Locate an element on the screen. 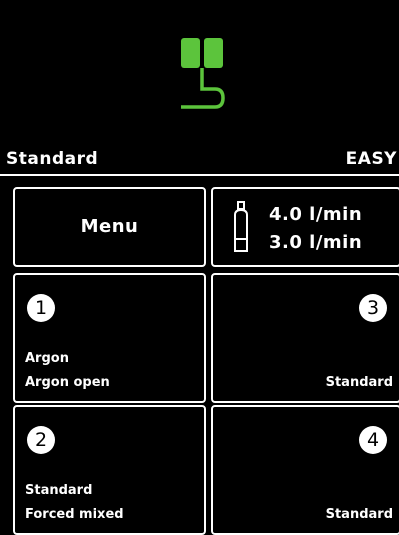 This screenshot has width=399, height=535. menu-button: Menu is located at coordinates (109, 227).